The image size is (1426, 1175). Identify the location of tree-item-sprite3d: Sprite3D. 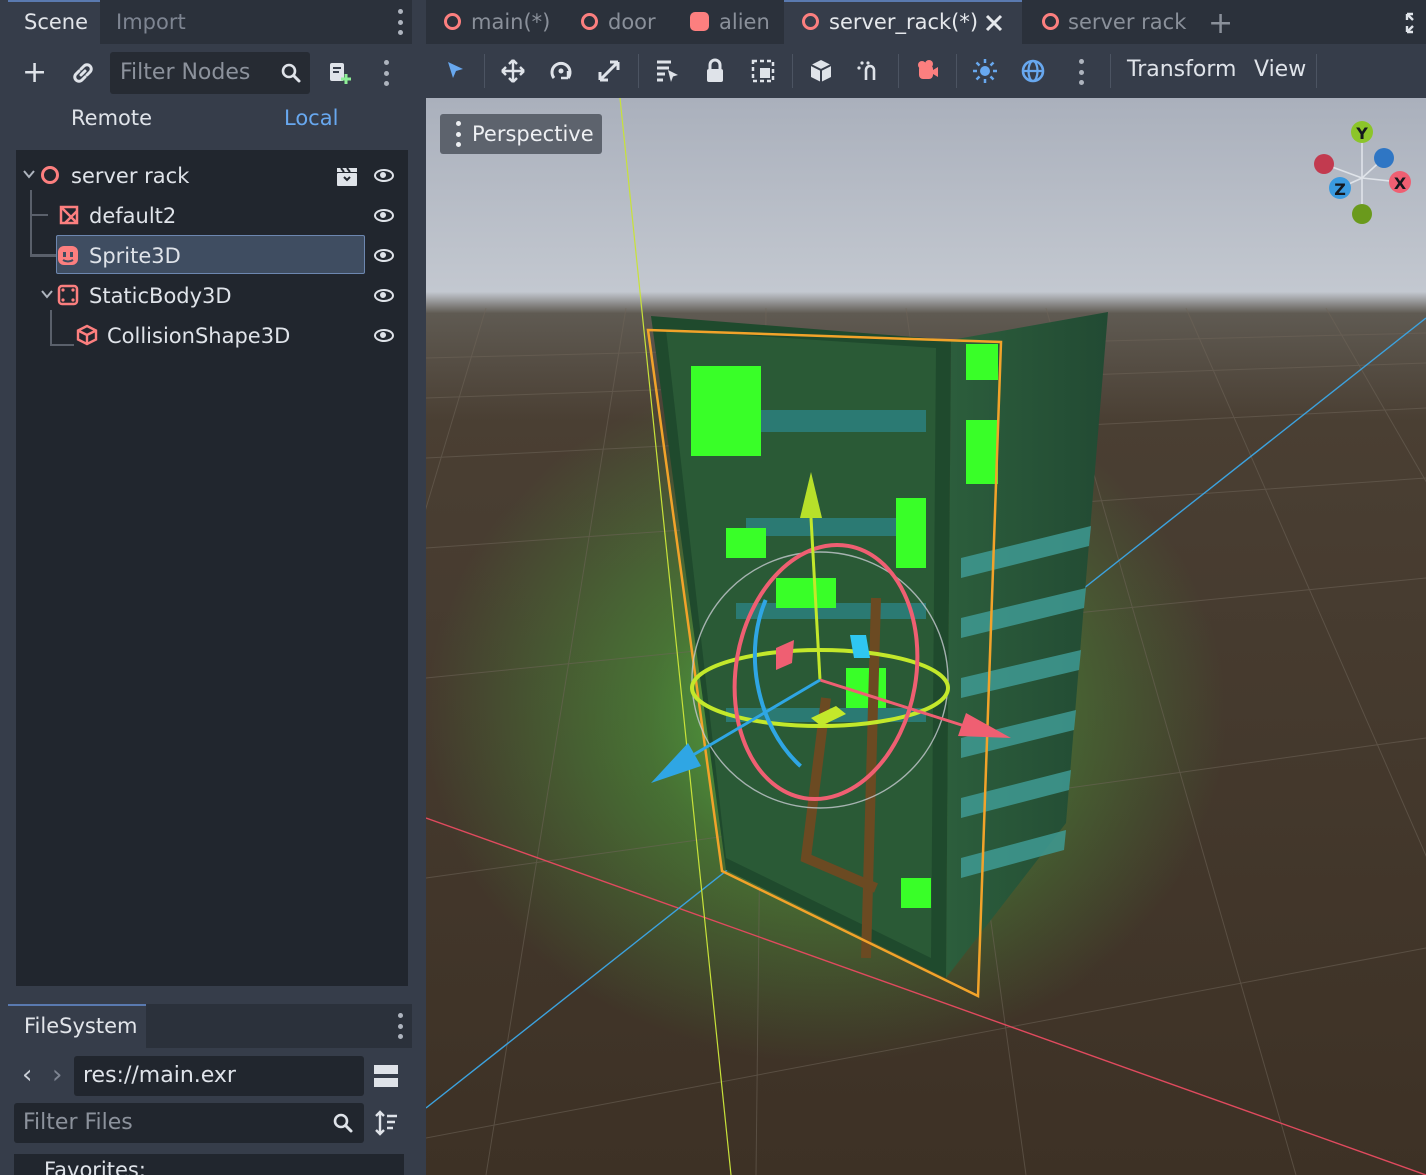
(212, 255).